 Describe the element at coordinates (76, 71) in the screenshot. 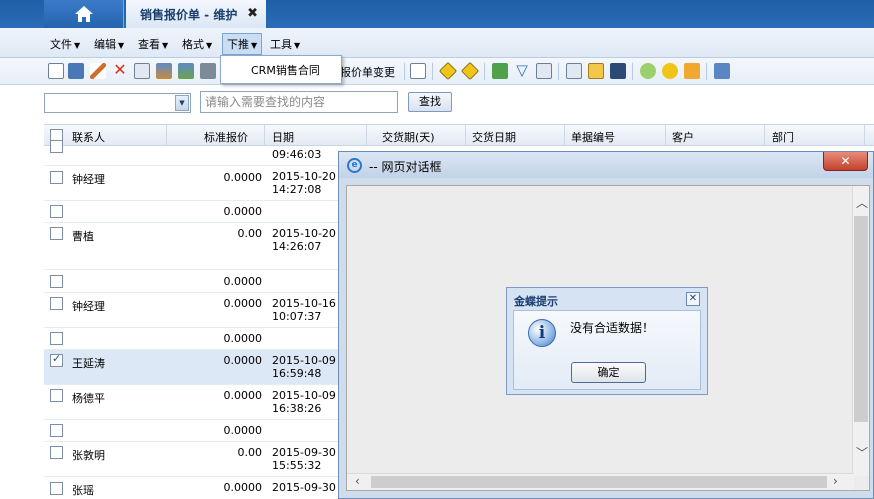

I see `binoculars-icon` at that location.